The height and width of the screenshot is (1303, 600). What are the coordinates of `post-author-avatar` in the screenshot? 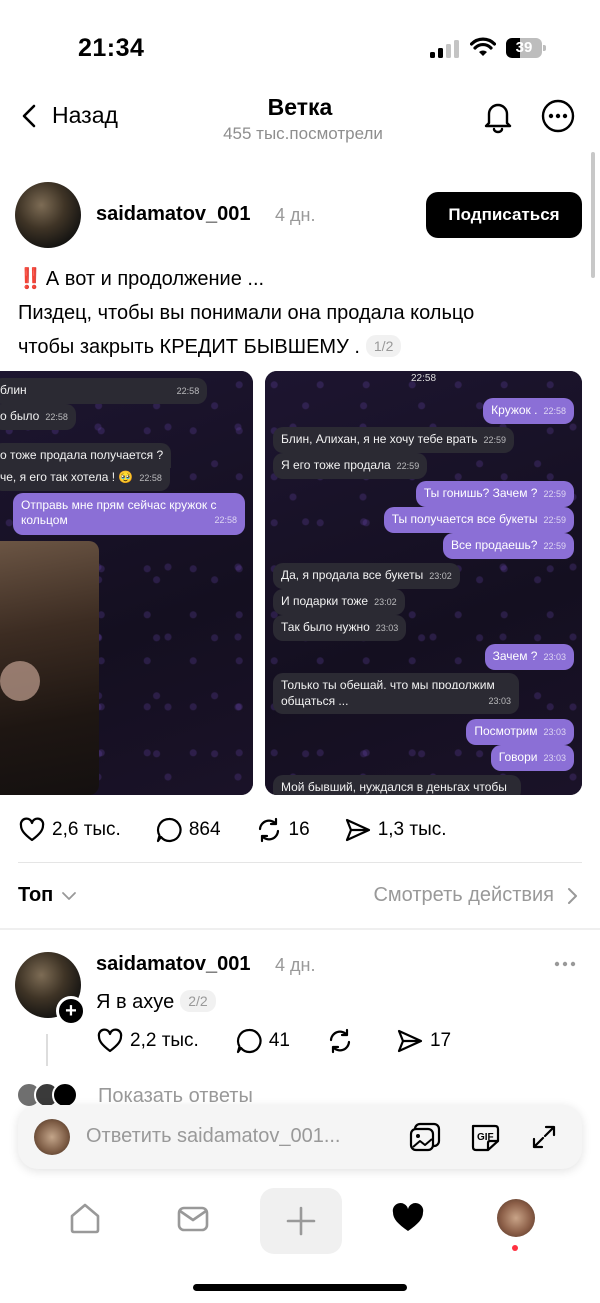 It's located at (48, 215).